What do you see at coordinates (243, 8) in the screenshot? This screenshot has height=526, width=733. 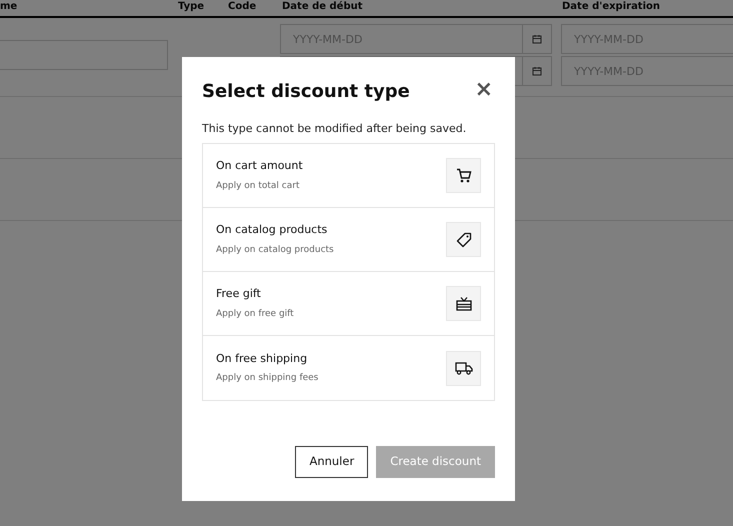 I see `column-header: Code` at bounding box center [243, 8].